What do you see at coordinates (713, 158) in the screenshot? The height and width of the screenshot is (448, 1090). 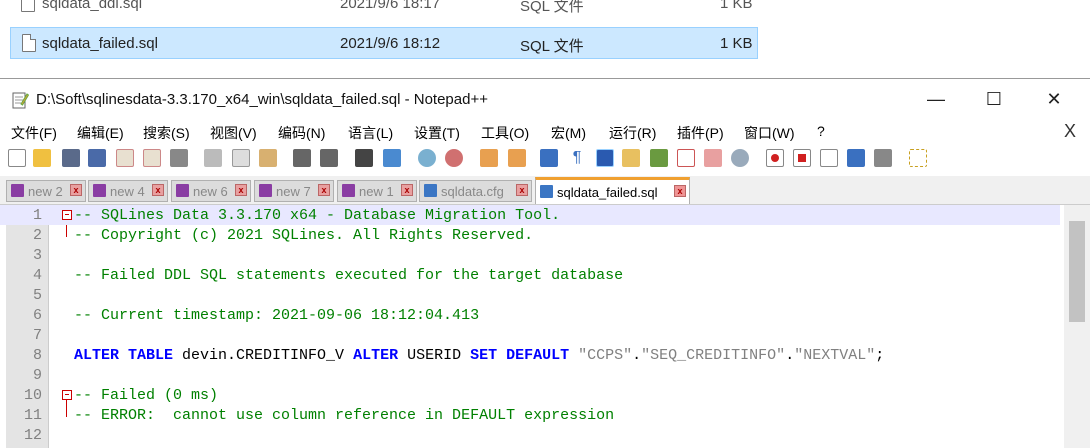 I see `folder-as-workspace-icon` at bounding box center [713, 158].